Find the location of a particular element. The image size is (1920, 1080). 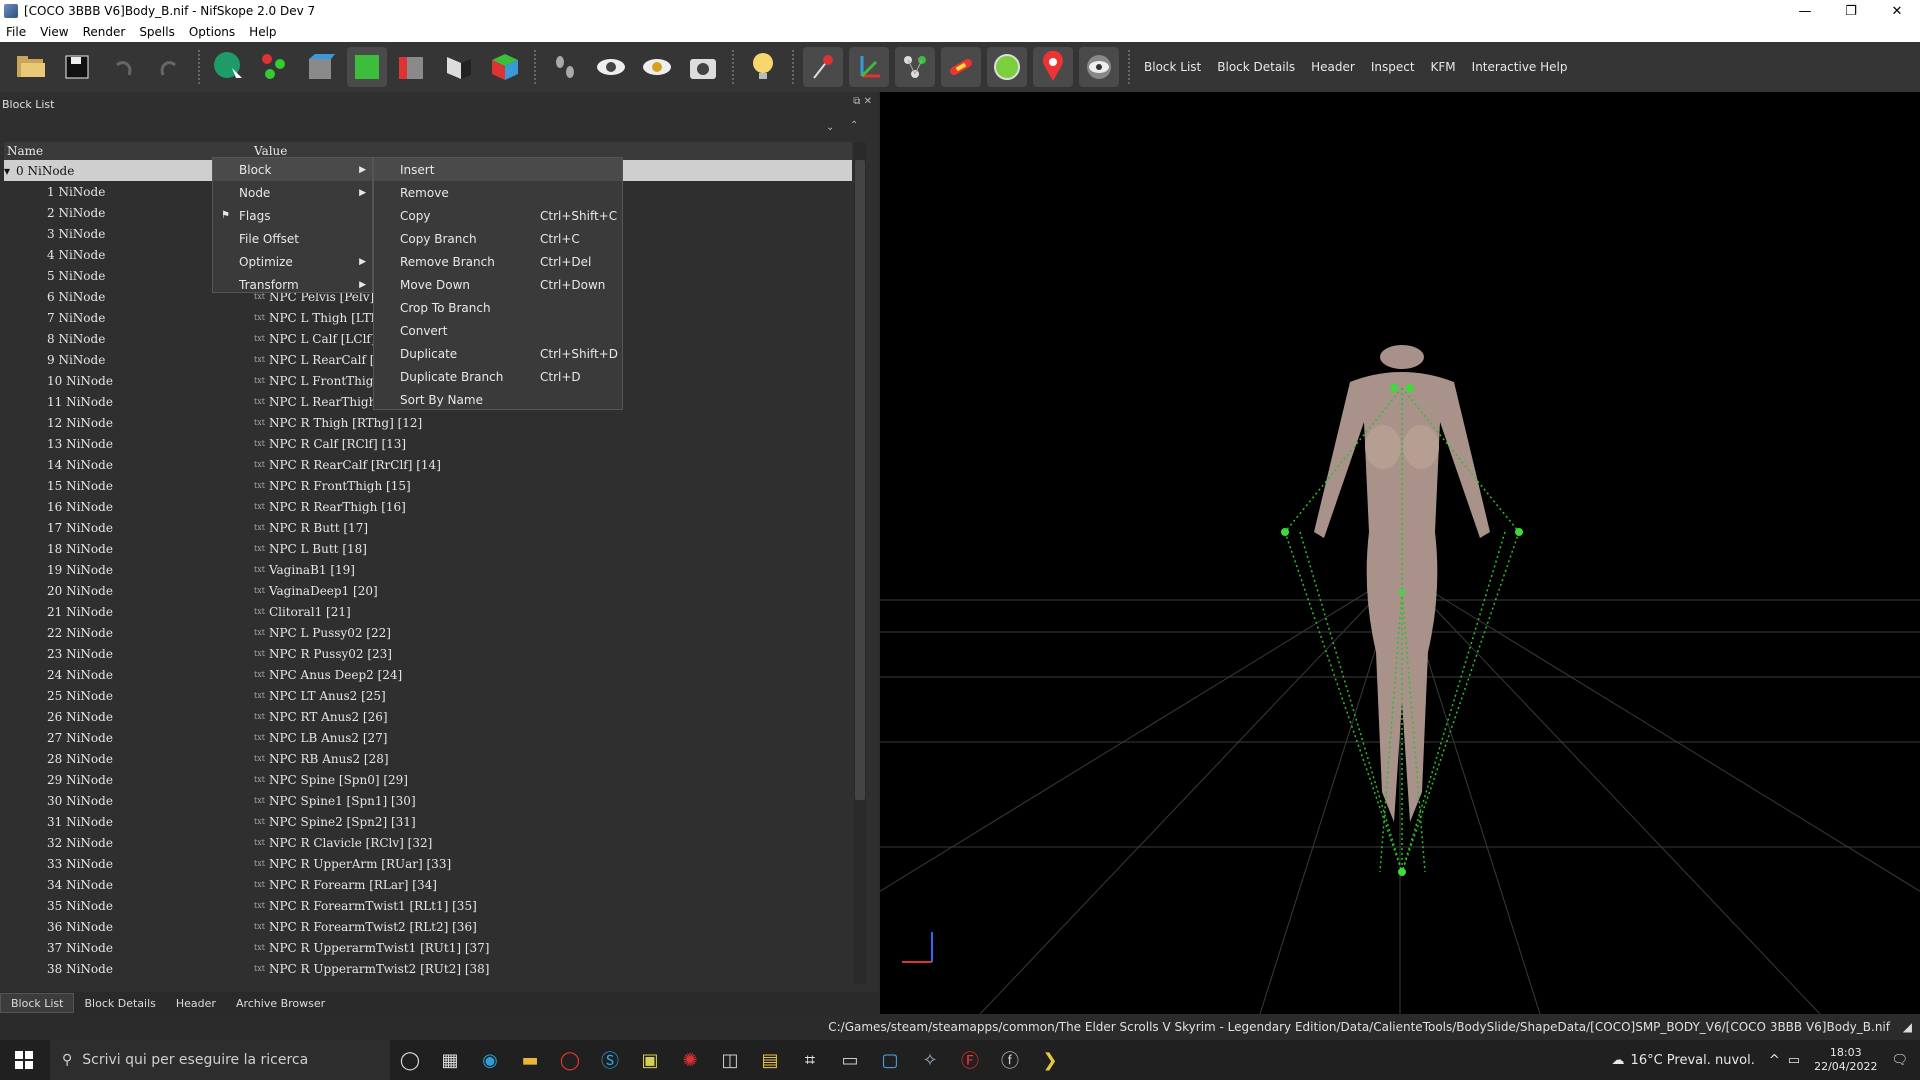

save-icon is located at coordinates (77, 67).